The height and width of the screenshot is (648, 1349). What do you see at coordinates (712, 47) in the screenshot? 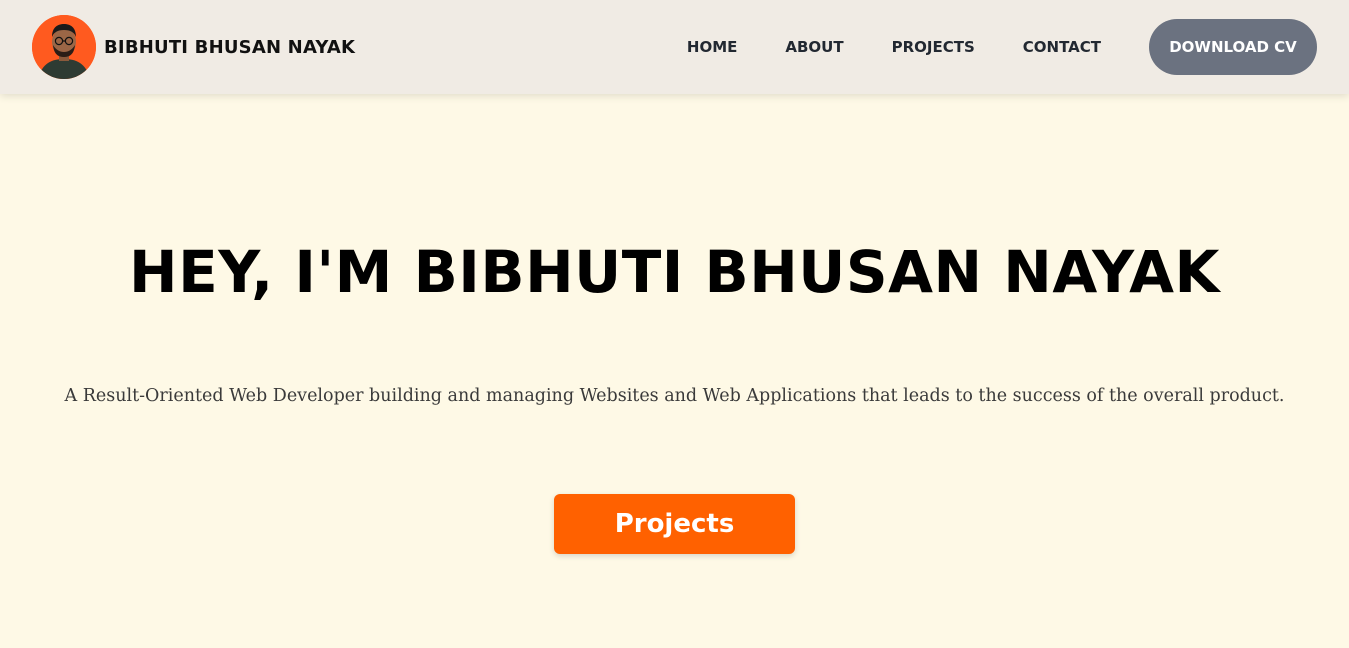
I see `nav-link-home: HOME` at bounding box center [712, 47].